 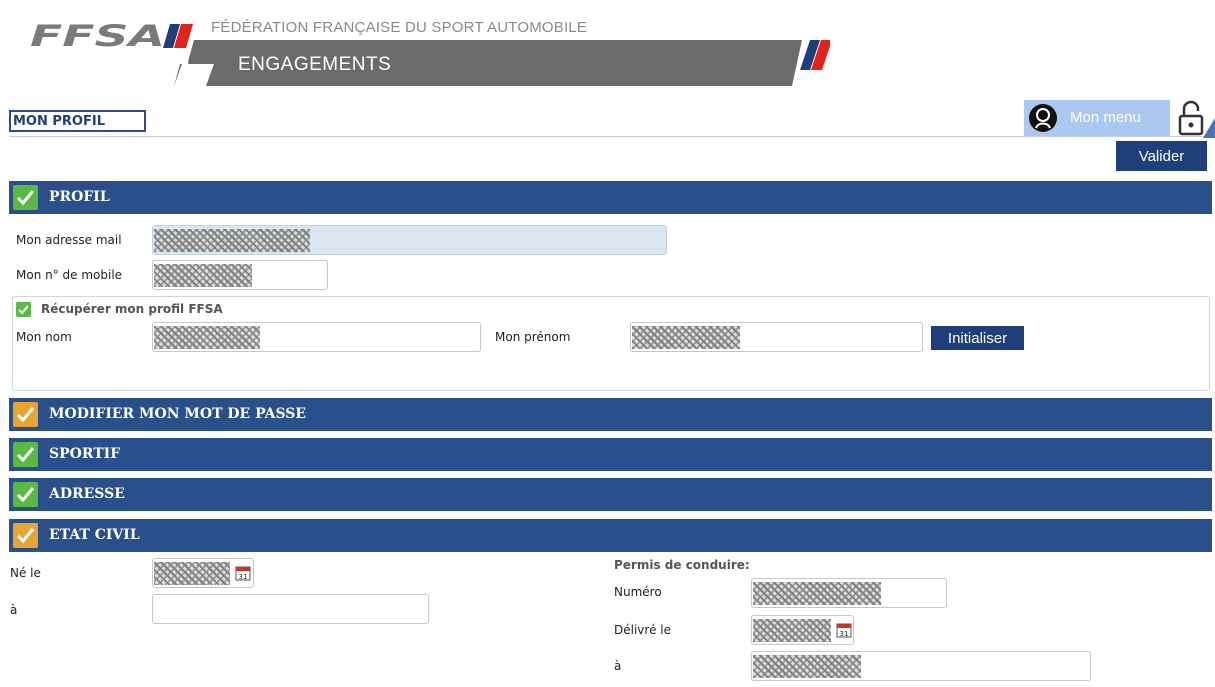 What do you see at coordinates (69, 275) in the screenshot?
I see `mobile-label: Mon n° de mobile` at bounding box center [69, 275].